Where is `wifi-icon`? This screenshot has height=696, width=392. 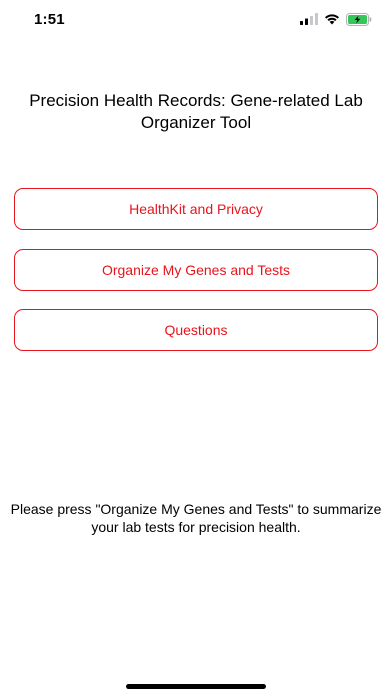
wifi-icon is located at coordinates (332, 19).